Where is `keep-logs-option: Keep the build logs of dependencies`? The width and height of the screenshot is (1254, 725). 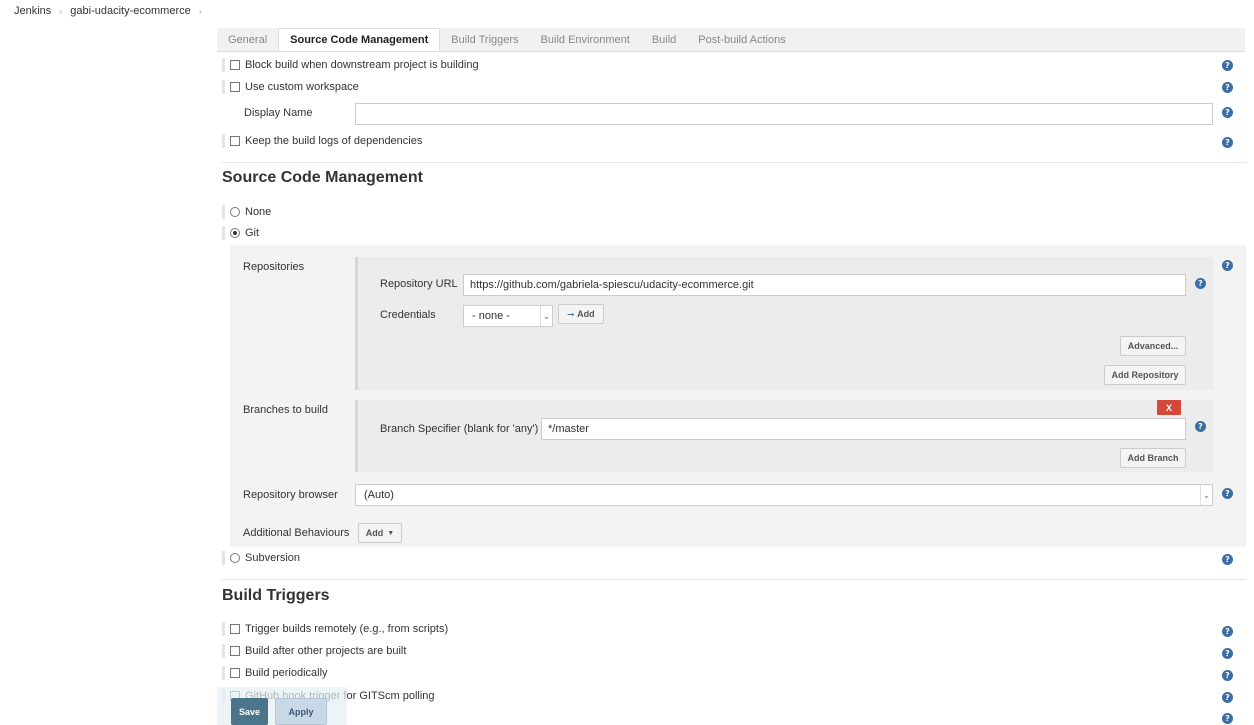 keep-logs-option: Keep the build logs of dependencies is located at coordinates (734, 141).